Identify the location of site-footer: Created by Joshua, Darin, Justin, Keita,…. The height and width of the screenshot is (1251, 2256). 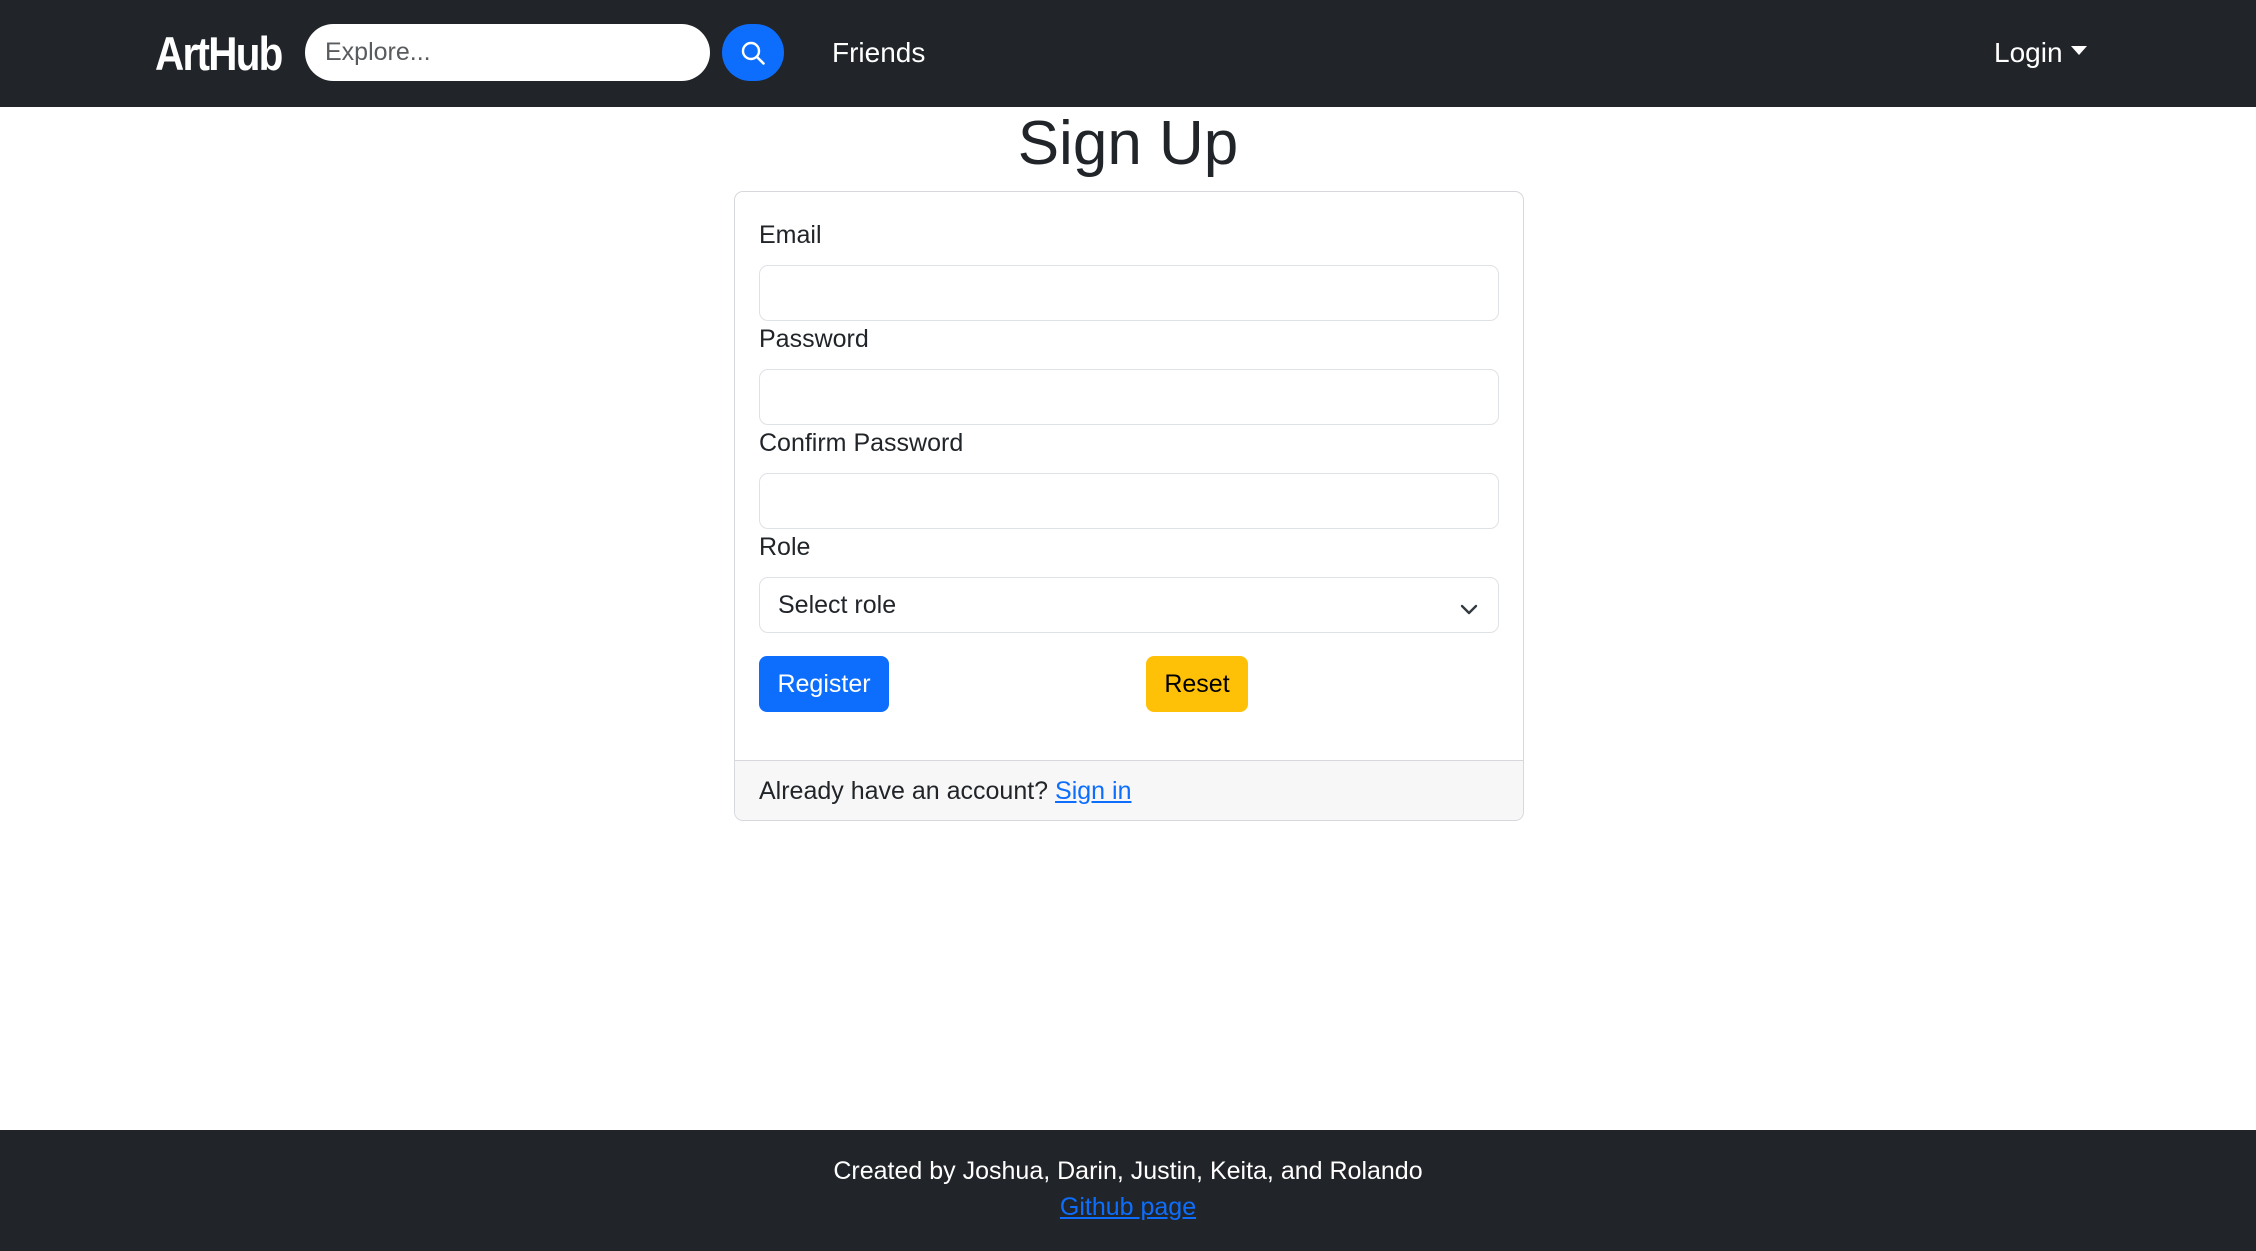
(1128, 1190).